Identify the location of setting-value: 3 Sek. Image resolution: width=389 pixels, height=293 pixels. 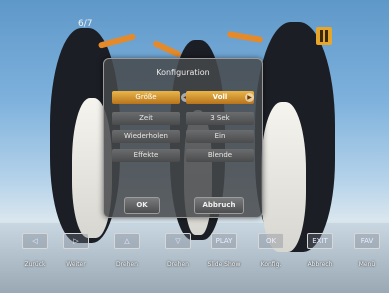
(220, 118).